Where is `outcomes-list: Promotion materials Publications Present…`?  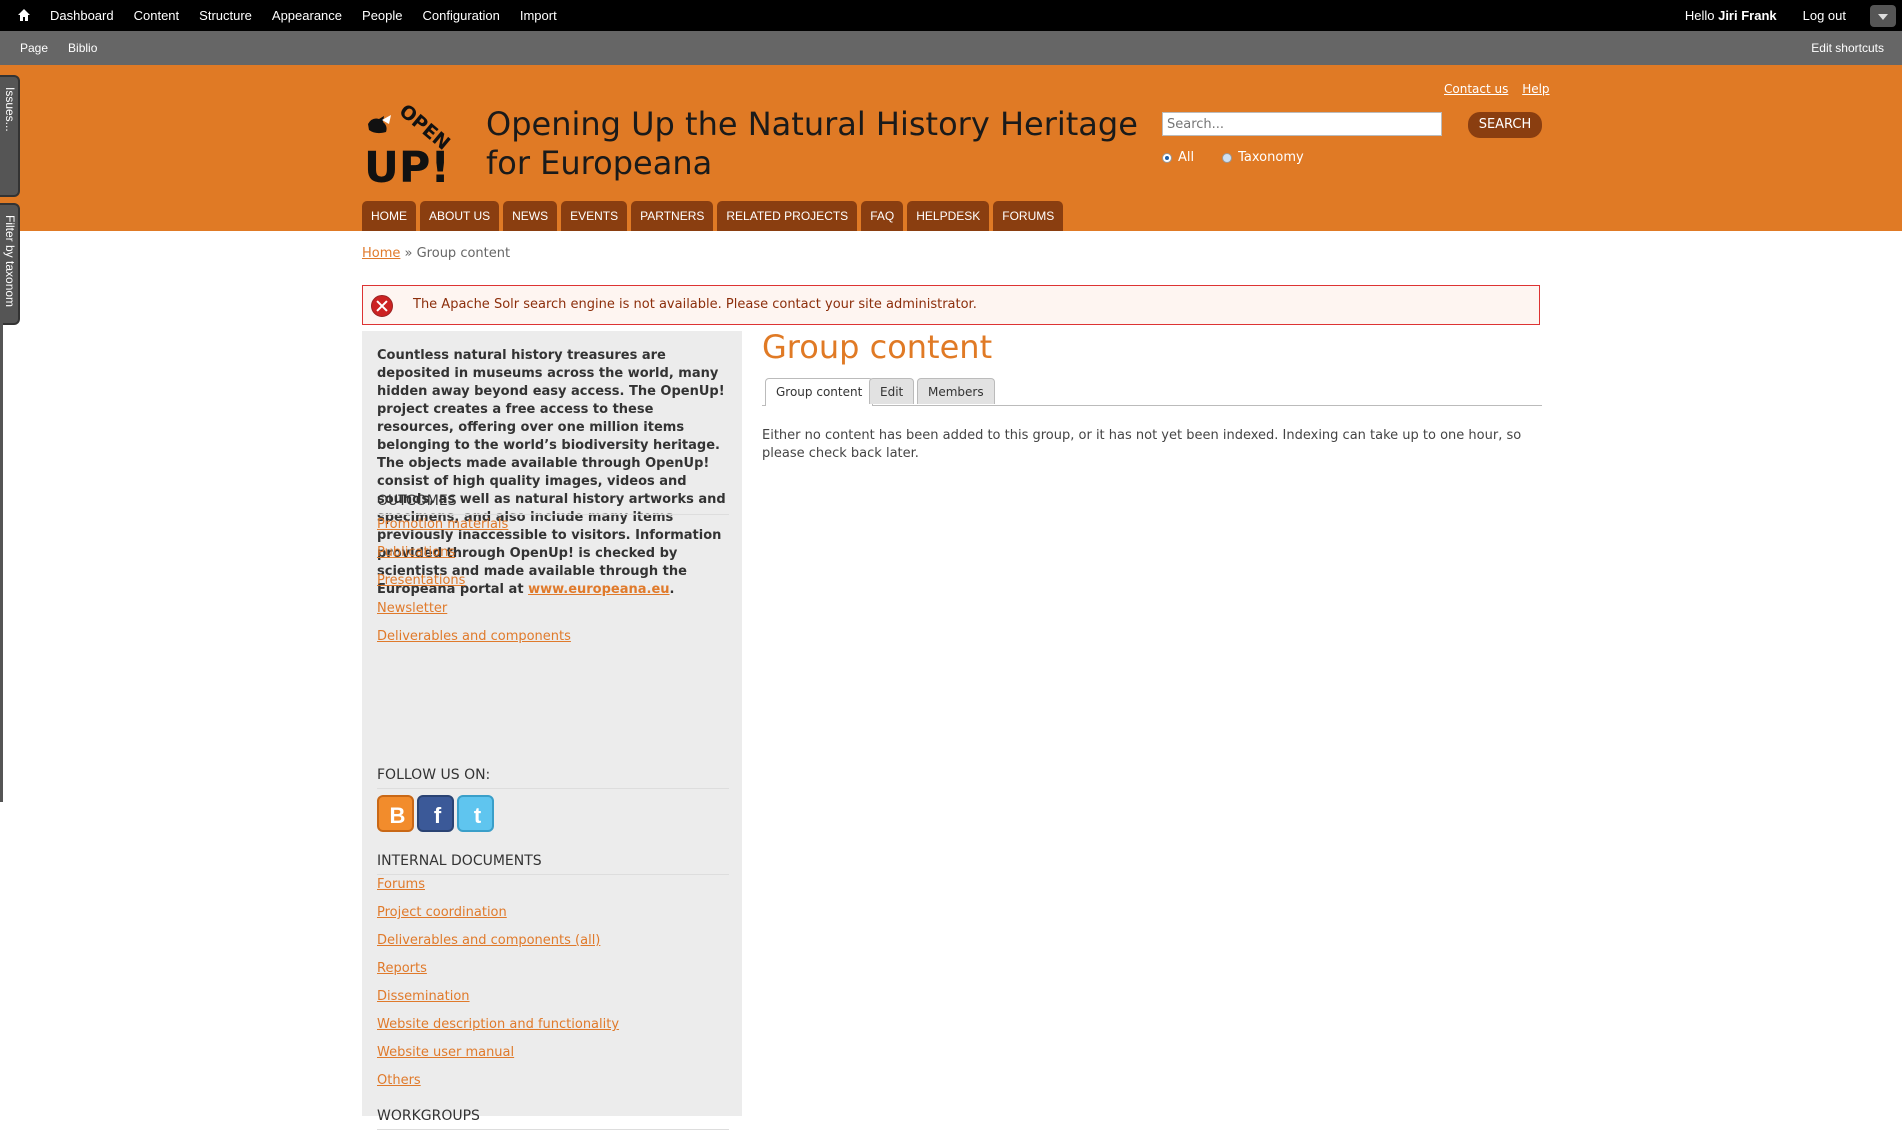
outcomes-list: Promotion materials Publications Present… is located at coordinates (474, 581).